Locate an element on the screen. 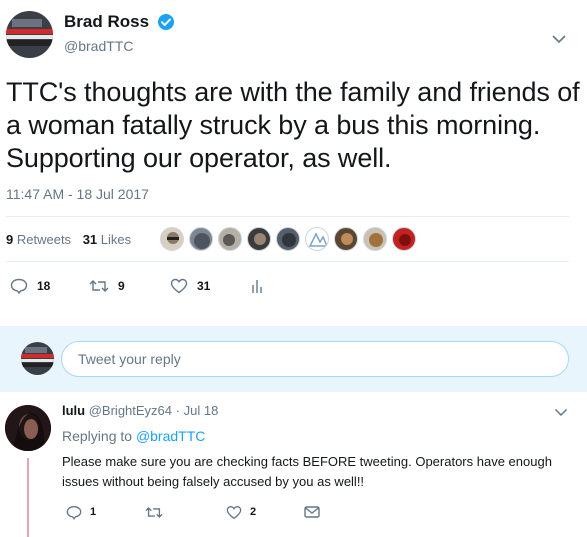  replying-to: Replying to @bradTTC is located at coordinates (133, 436).